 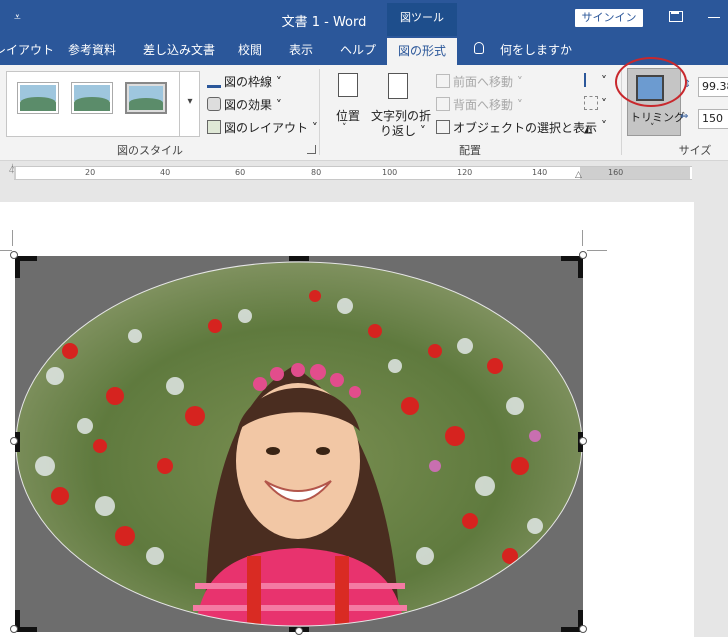 What do you see at coordinates (578, 175) in the screenshot?
I see `right-indent-marker-icon: △` at bounding box center [578, 175].